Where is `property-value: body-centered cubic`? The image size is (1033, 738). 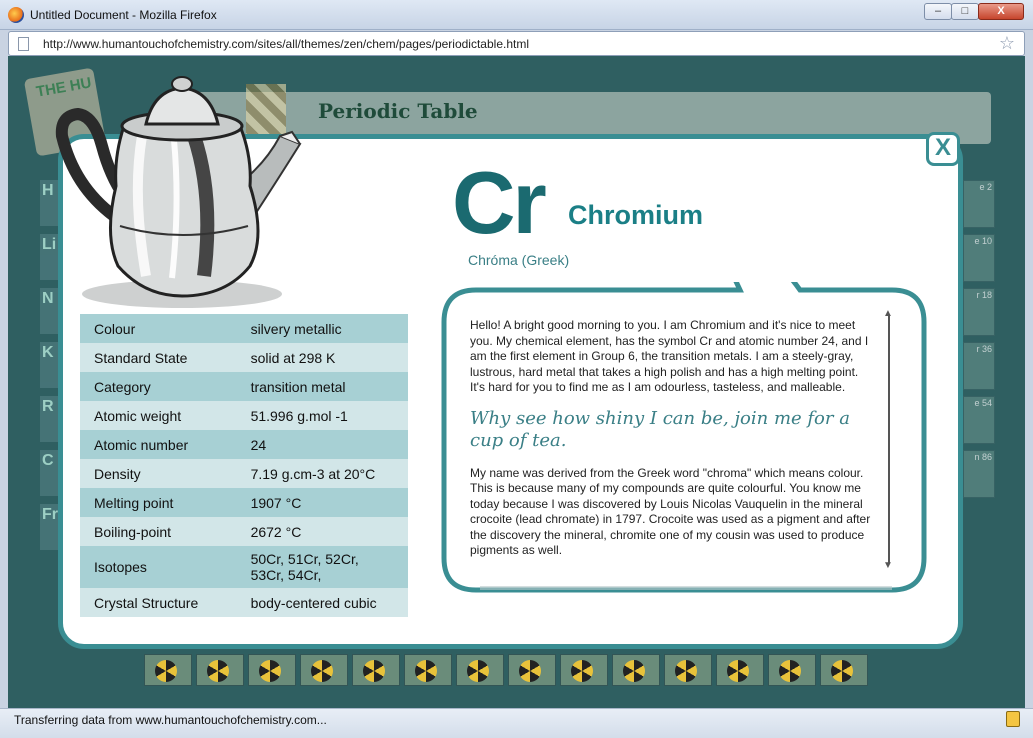
property-value: body-centered cubic is located at coordinates (322, 602).